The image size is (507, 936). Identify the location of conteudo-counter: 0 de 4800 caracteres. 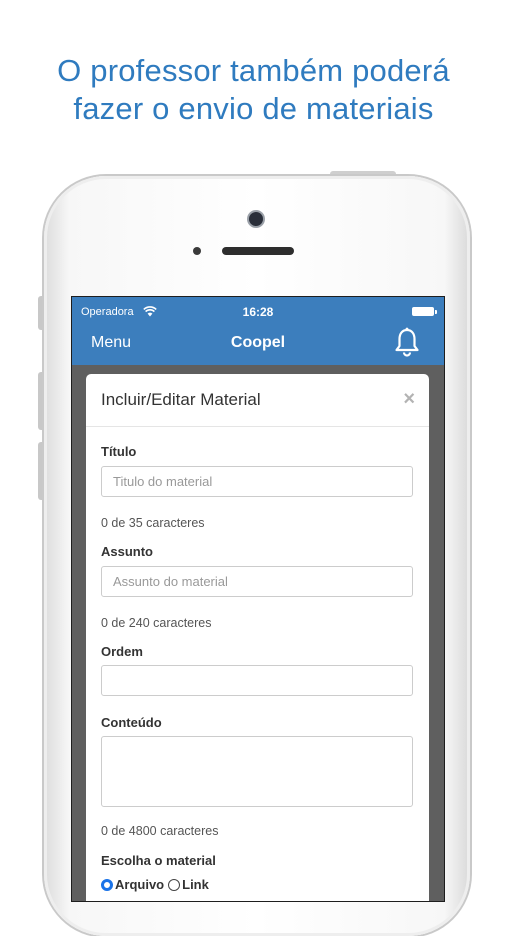
(160, 831).